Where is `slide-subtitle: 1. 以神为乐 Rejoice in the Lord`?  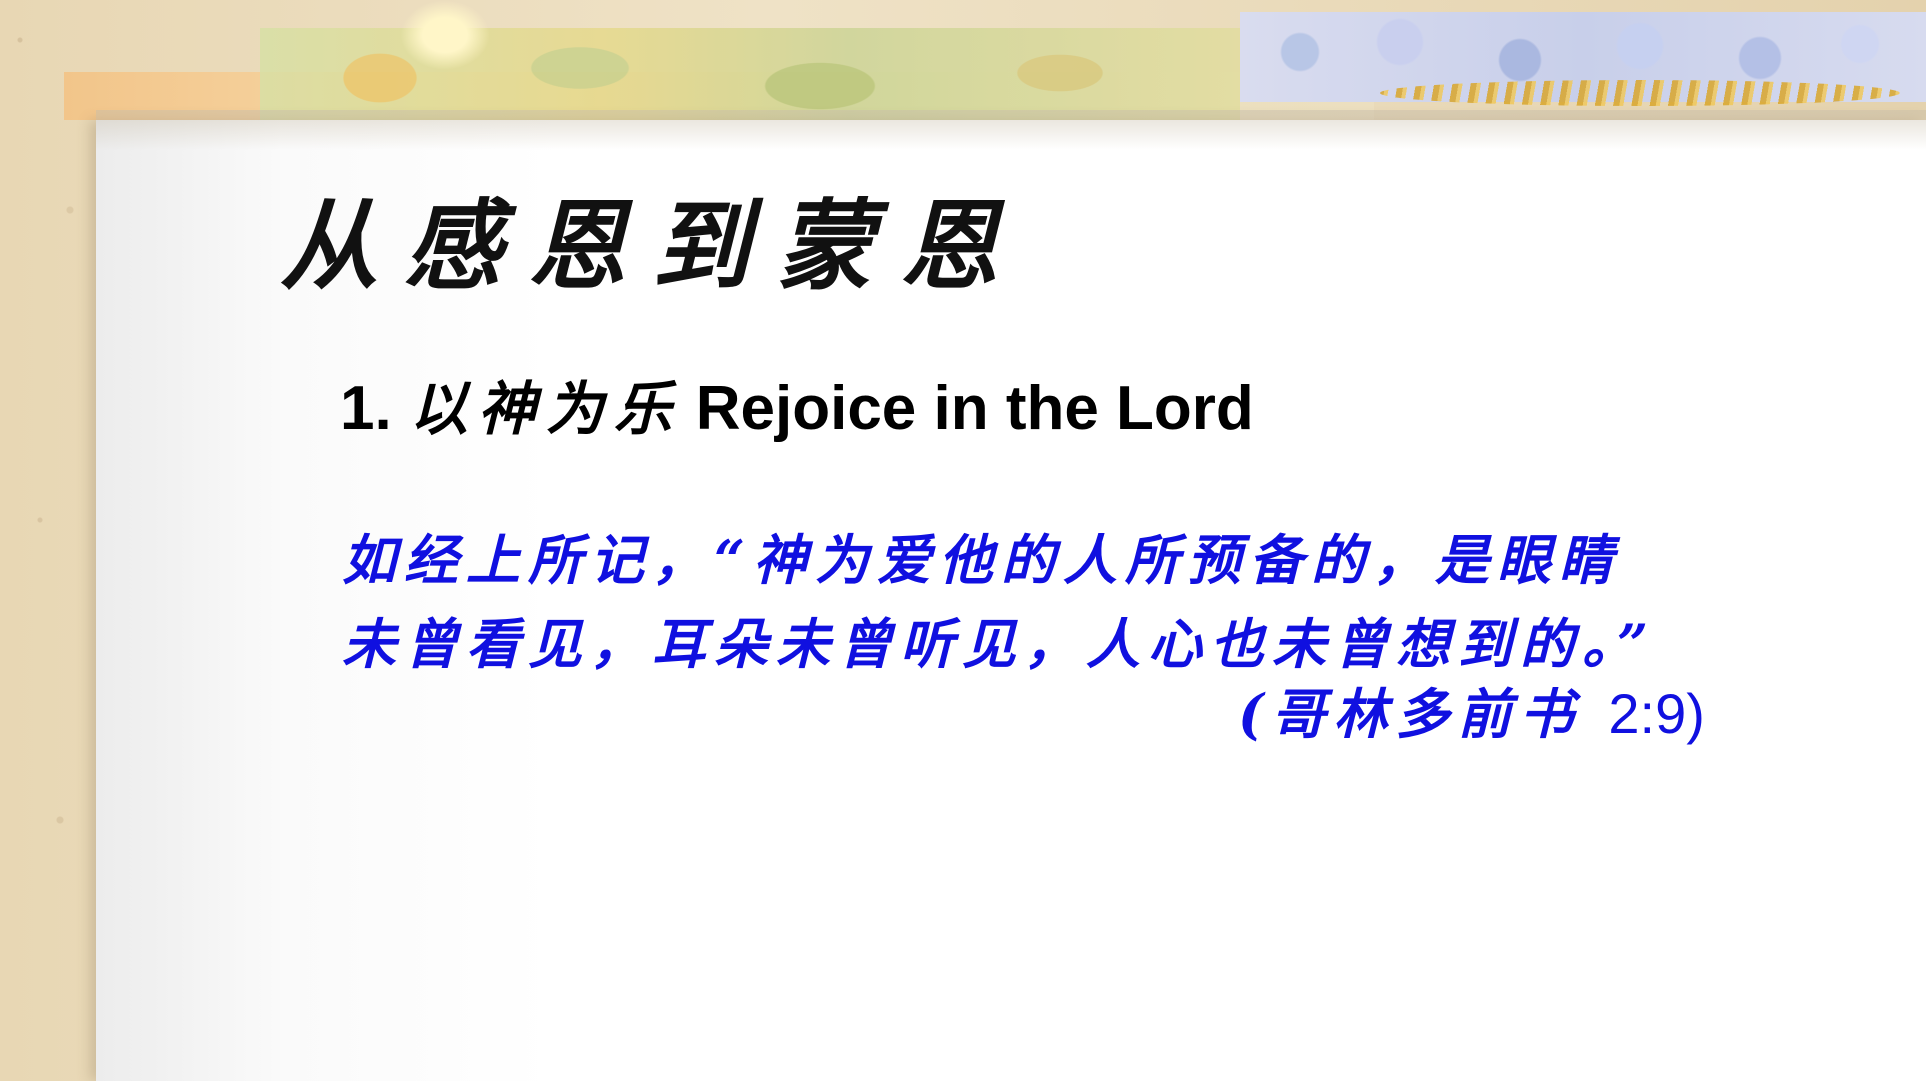 slide-subtitle: 1. 以神为乐 Rejoice in the Lord is located at coordinates (797, 409).